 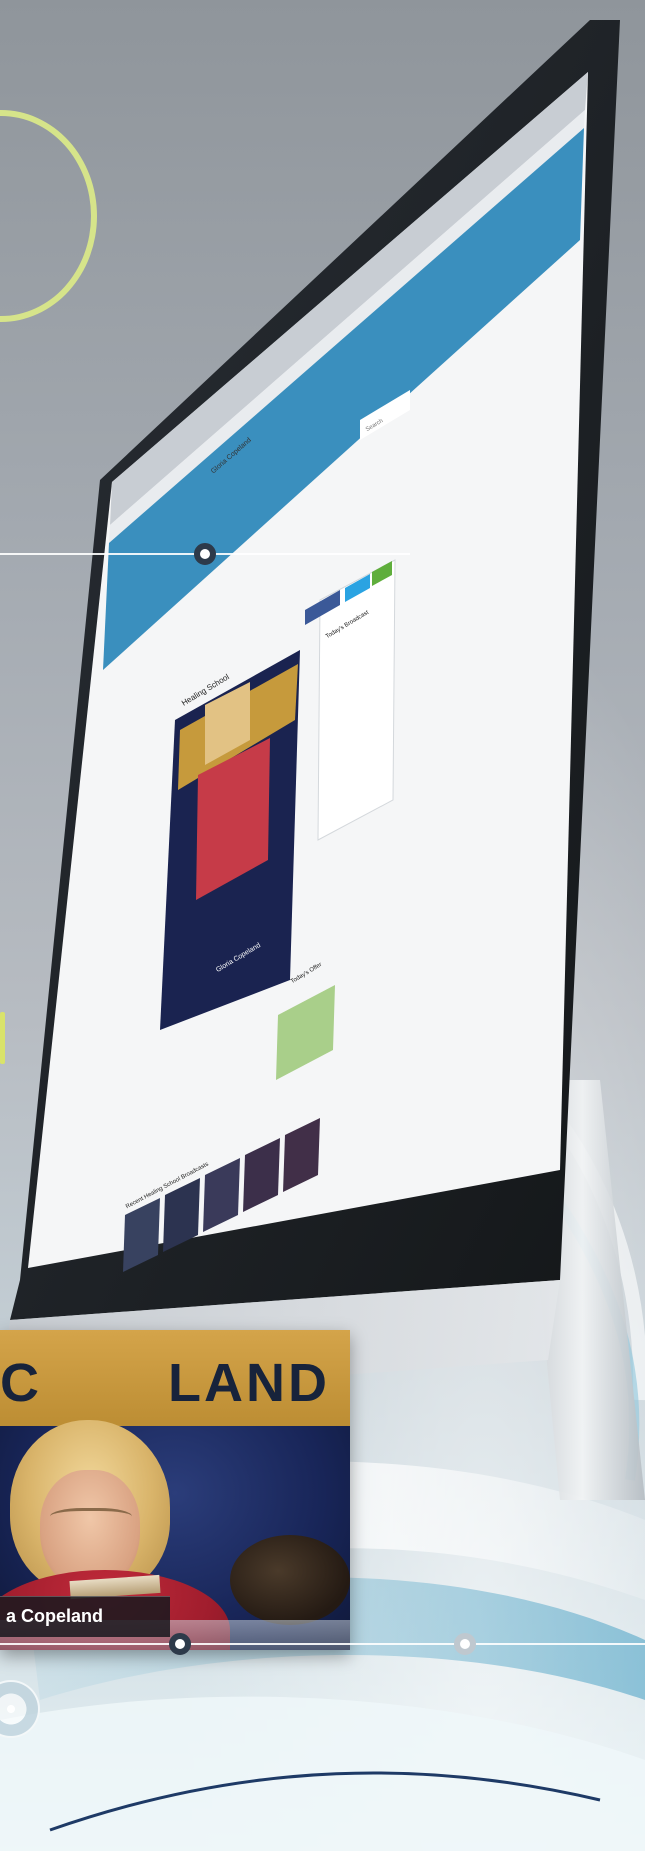 I want to click on banner-text-right: LAND, so click(x=249, y=1383).